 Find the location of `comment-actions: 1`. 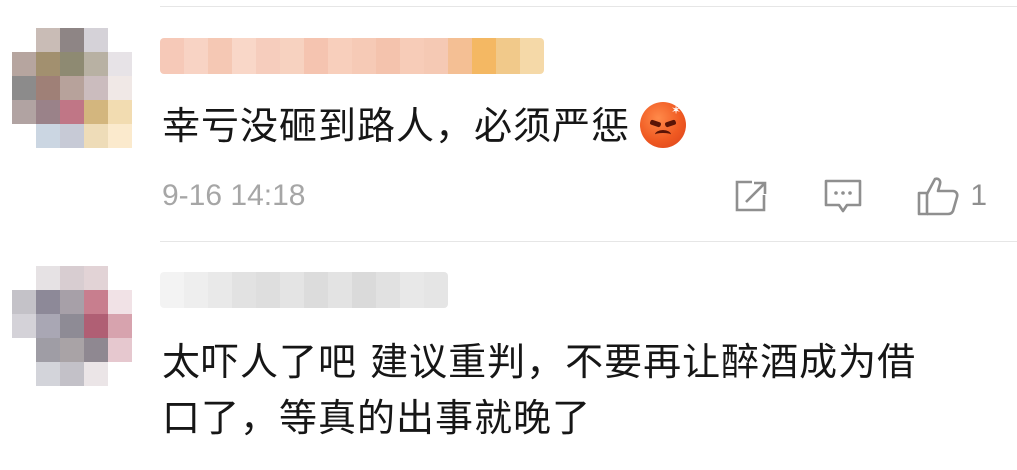

comment-actions: 1 is located at coordinates (832, 196).